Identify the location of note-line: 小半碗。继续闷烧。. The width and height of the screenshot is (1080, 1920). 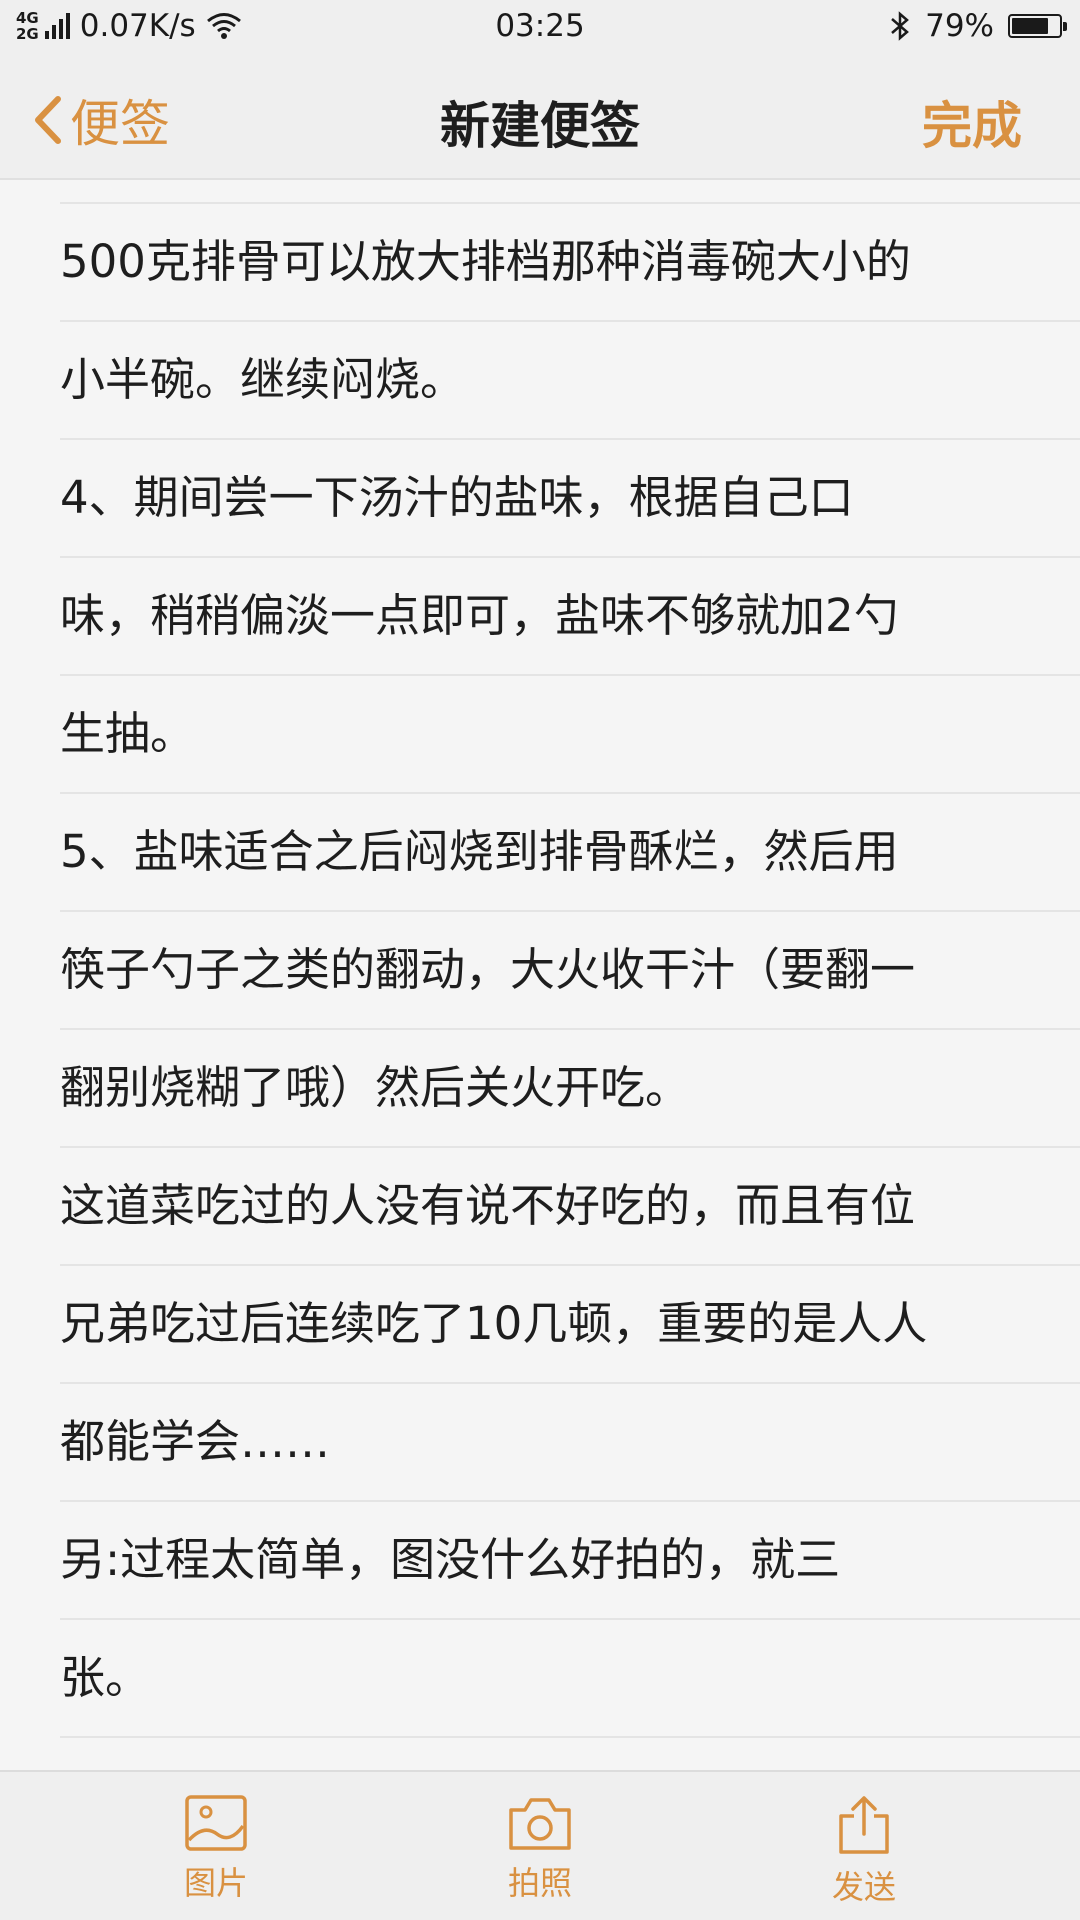
(263, 379).